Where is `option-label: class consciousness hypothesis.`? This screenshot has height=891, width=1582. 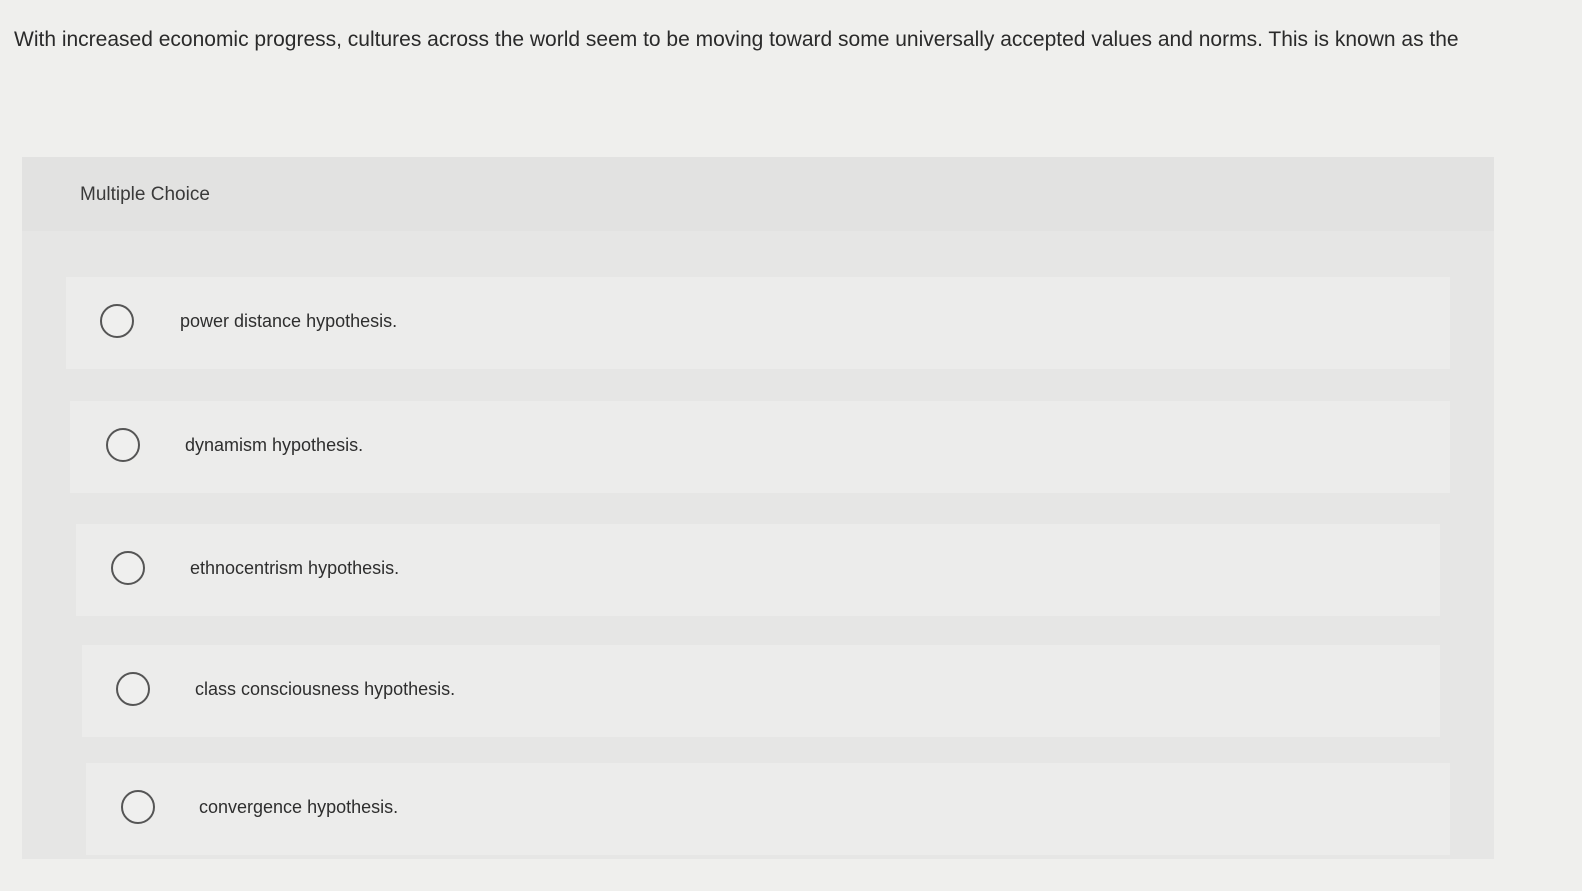
option-label: class consciousness hypothesis. is located at coordinates (325, 689).